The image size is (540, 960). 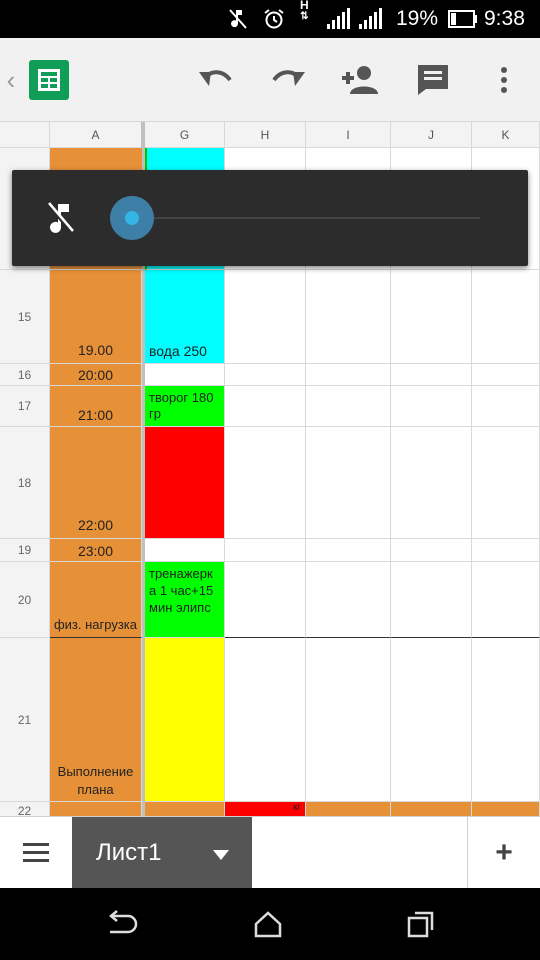 What do you see at coordinates (265, 550) in the screenshot?
I see `cell-h19` at bounding box center [265, 550].